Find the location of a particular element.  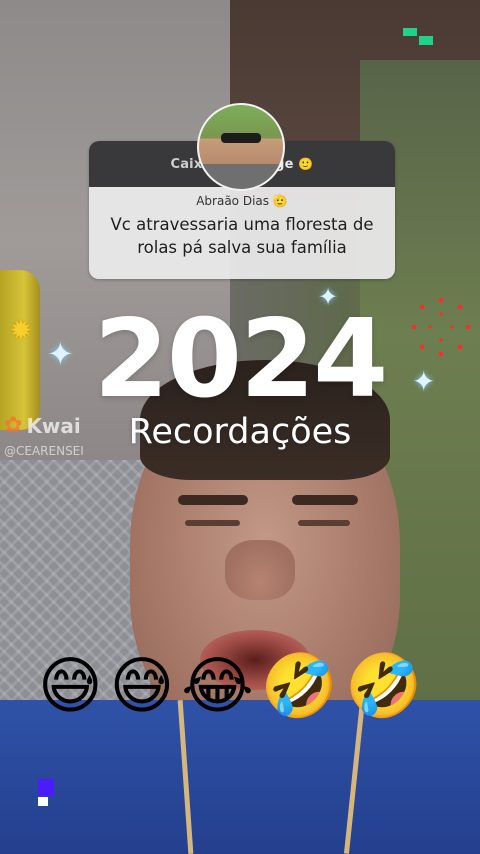

tears-of-joy-emoji: 😂 is located at coordinates (217, 685).